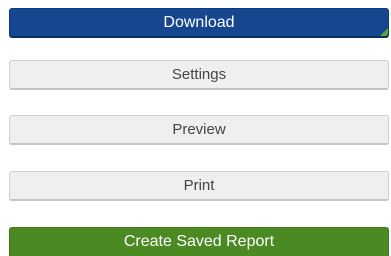 This screenshot has width=391, height=256. I want to click on print-button-label: Print, so click(199, 185).